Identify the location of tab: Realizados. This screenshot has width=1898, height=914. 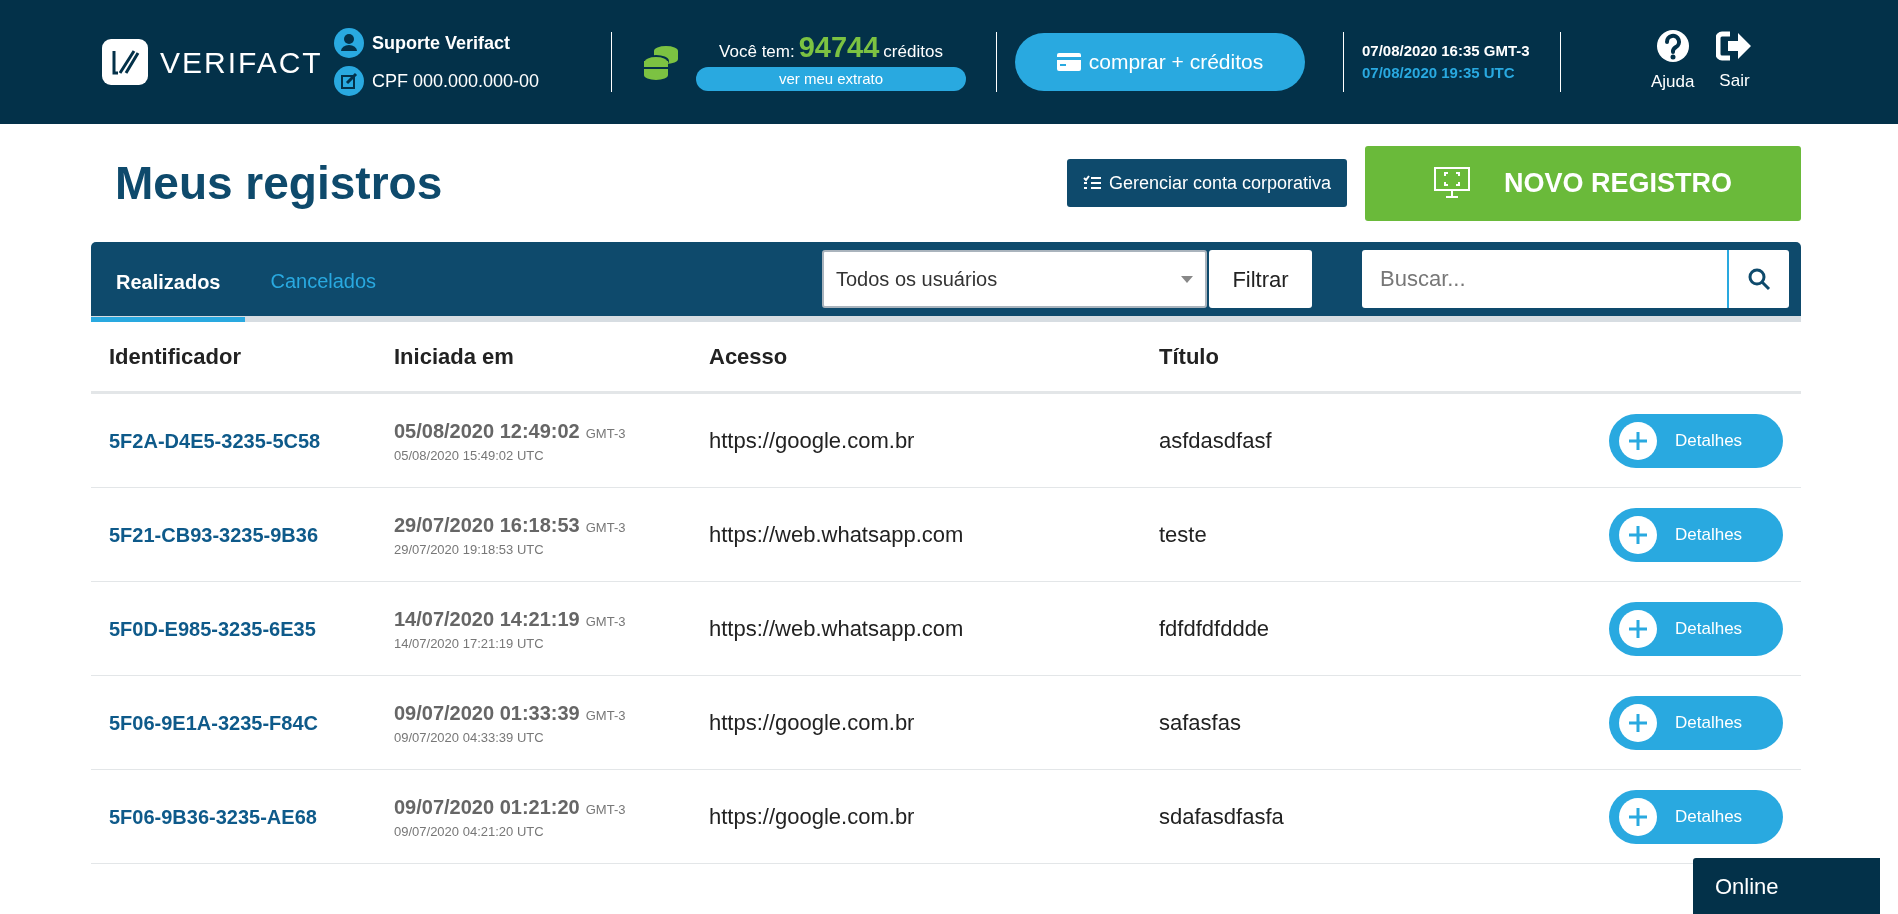
(168, 282).